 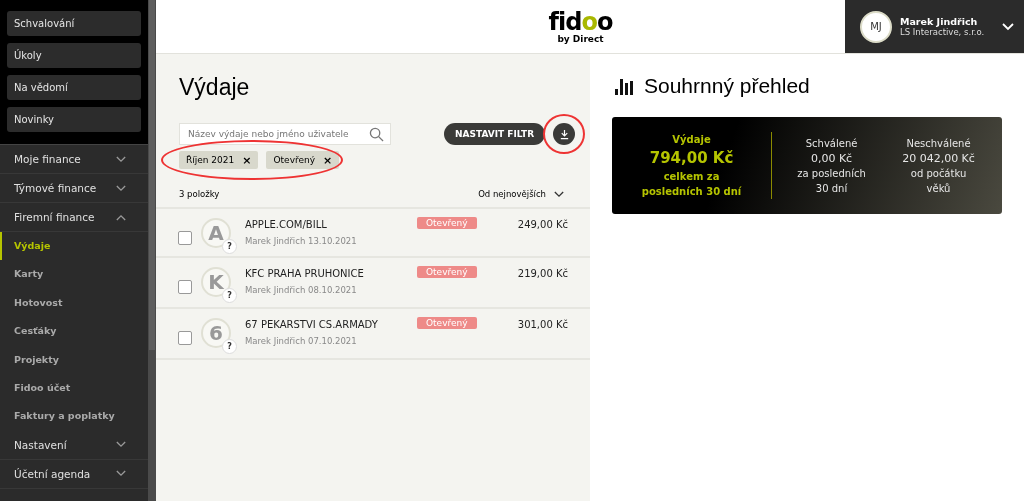 I want to click on expense-amount: 301,00 Kč, so click(x=542, y=324).